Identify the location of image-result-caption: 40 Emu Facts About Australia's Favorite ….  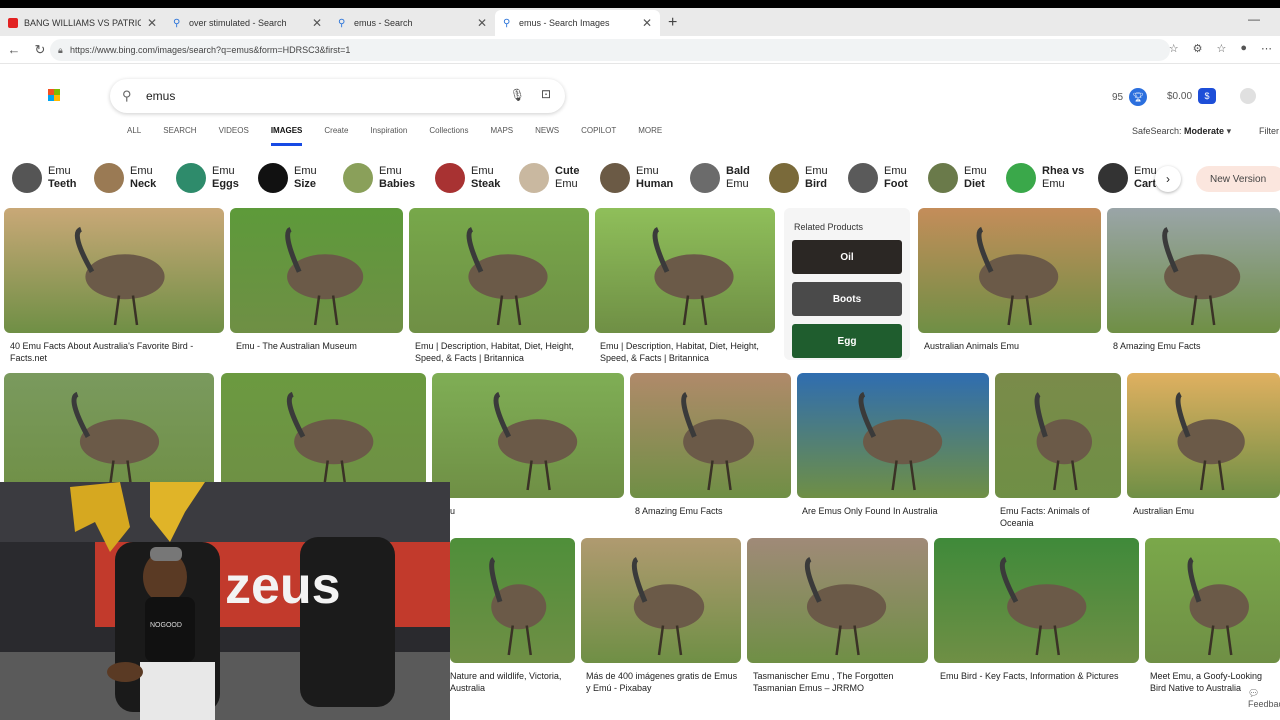
(110, 352).